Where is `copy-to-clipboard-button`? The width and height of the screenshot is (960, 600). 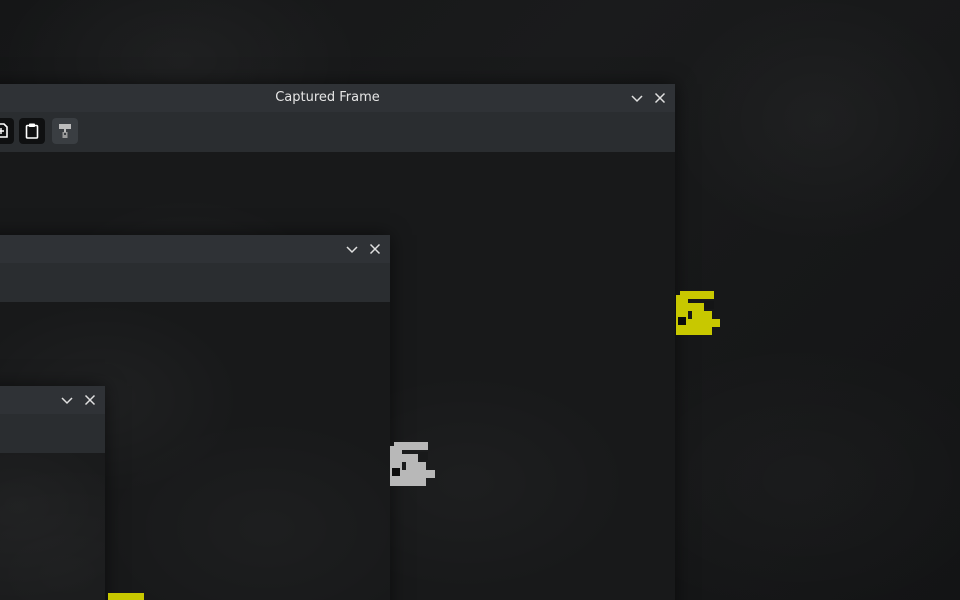 copy-to-clipboard-button is located at coordinates (32, 131).